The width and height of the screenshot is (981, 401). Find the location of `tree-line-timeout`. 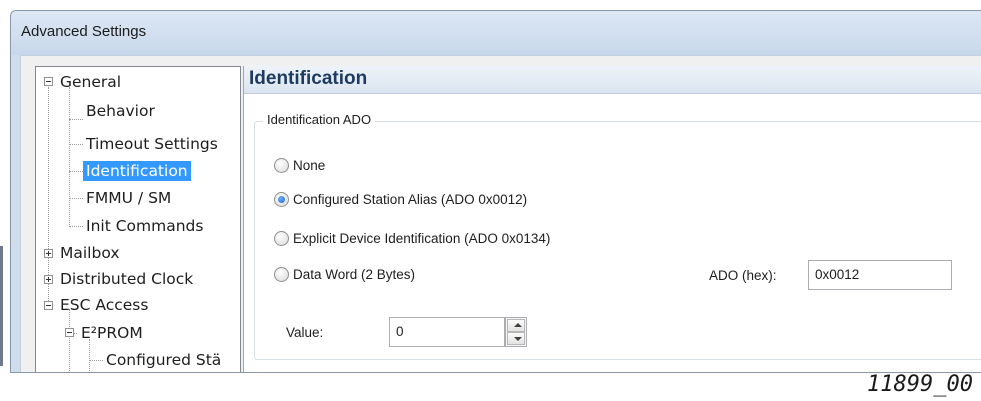

tree-line-timeout is located at coordinates (76, 144).